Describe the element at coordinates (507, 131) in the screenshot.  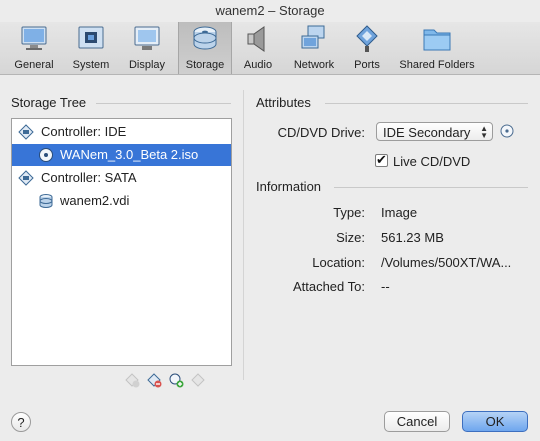
I see `choose-disc-icon` at that location.